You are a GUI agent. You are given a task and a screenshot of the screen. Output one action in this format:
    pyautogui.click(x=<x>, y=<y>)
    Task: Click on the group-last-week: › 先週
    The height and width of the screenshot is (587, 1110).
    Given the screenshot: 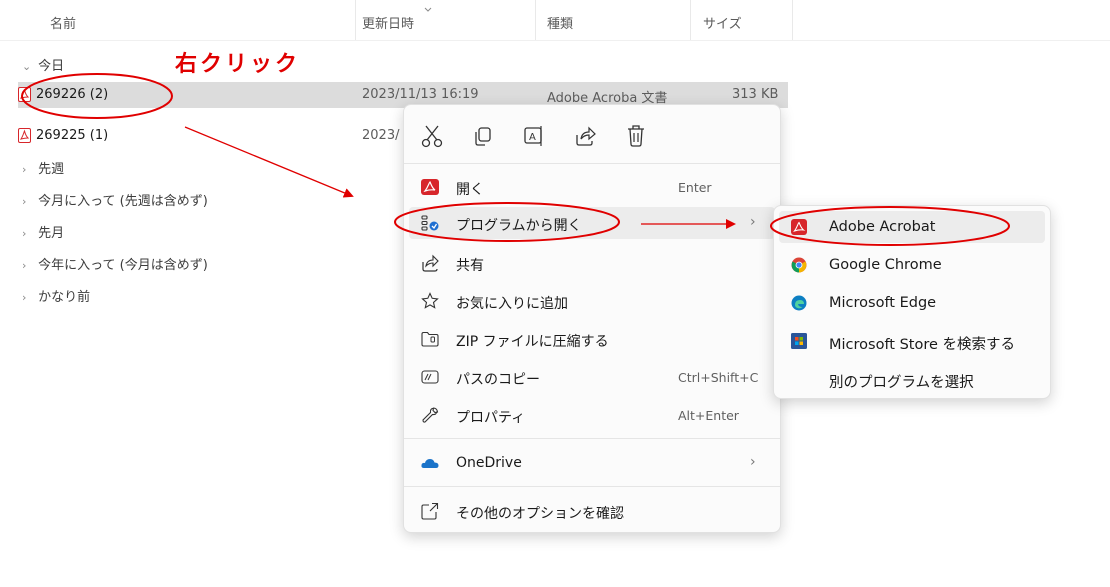 What is the action you would take?
    pyautogui.click(x=43, y=167)
    